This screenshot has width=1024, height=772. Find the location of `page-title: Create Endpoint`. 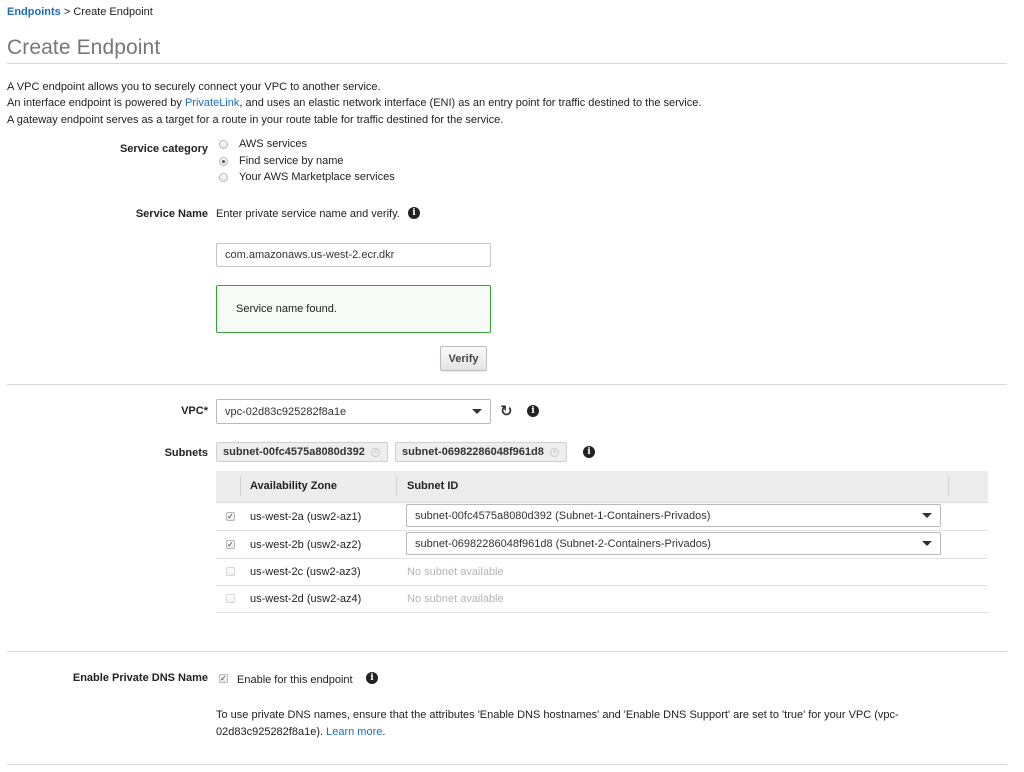

page-title: Create Endpoint is located at coordinates (84, 47).